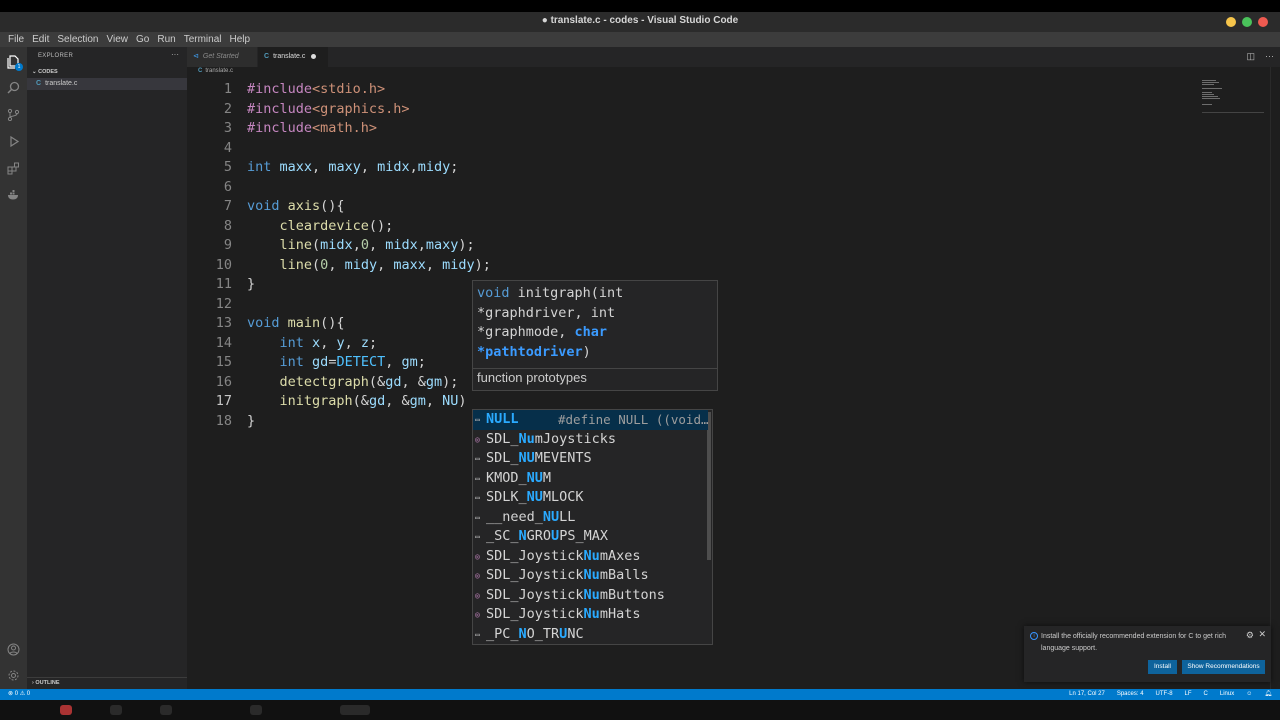 Image resolution: width=1280 pixels, height=720 pixels. What do you see at coordinates (13, 141) in the screenshot?
I see `run-debug-icon` at bounding box center [13, 141].